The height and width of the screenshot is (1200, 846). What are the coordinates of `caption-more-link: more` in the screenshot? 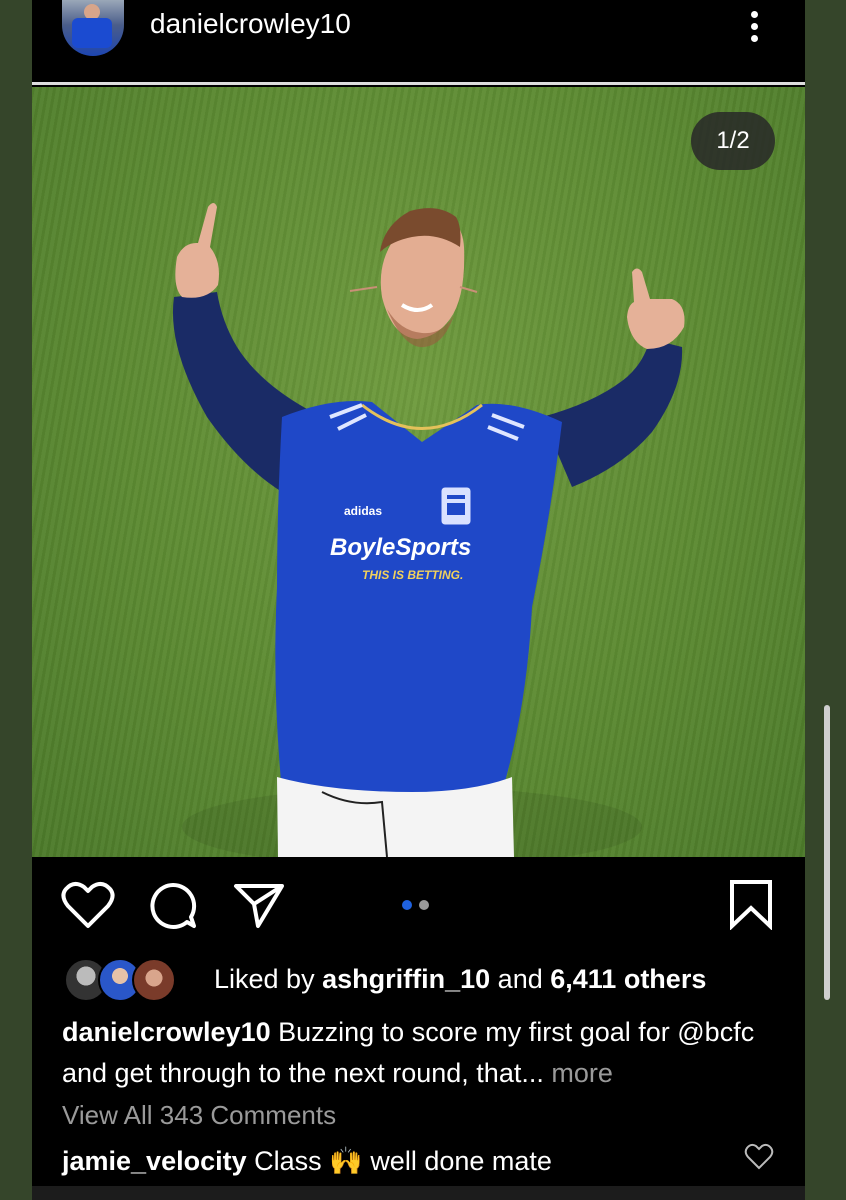 It's located at (582, 1073).